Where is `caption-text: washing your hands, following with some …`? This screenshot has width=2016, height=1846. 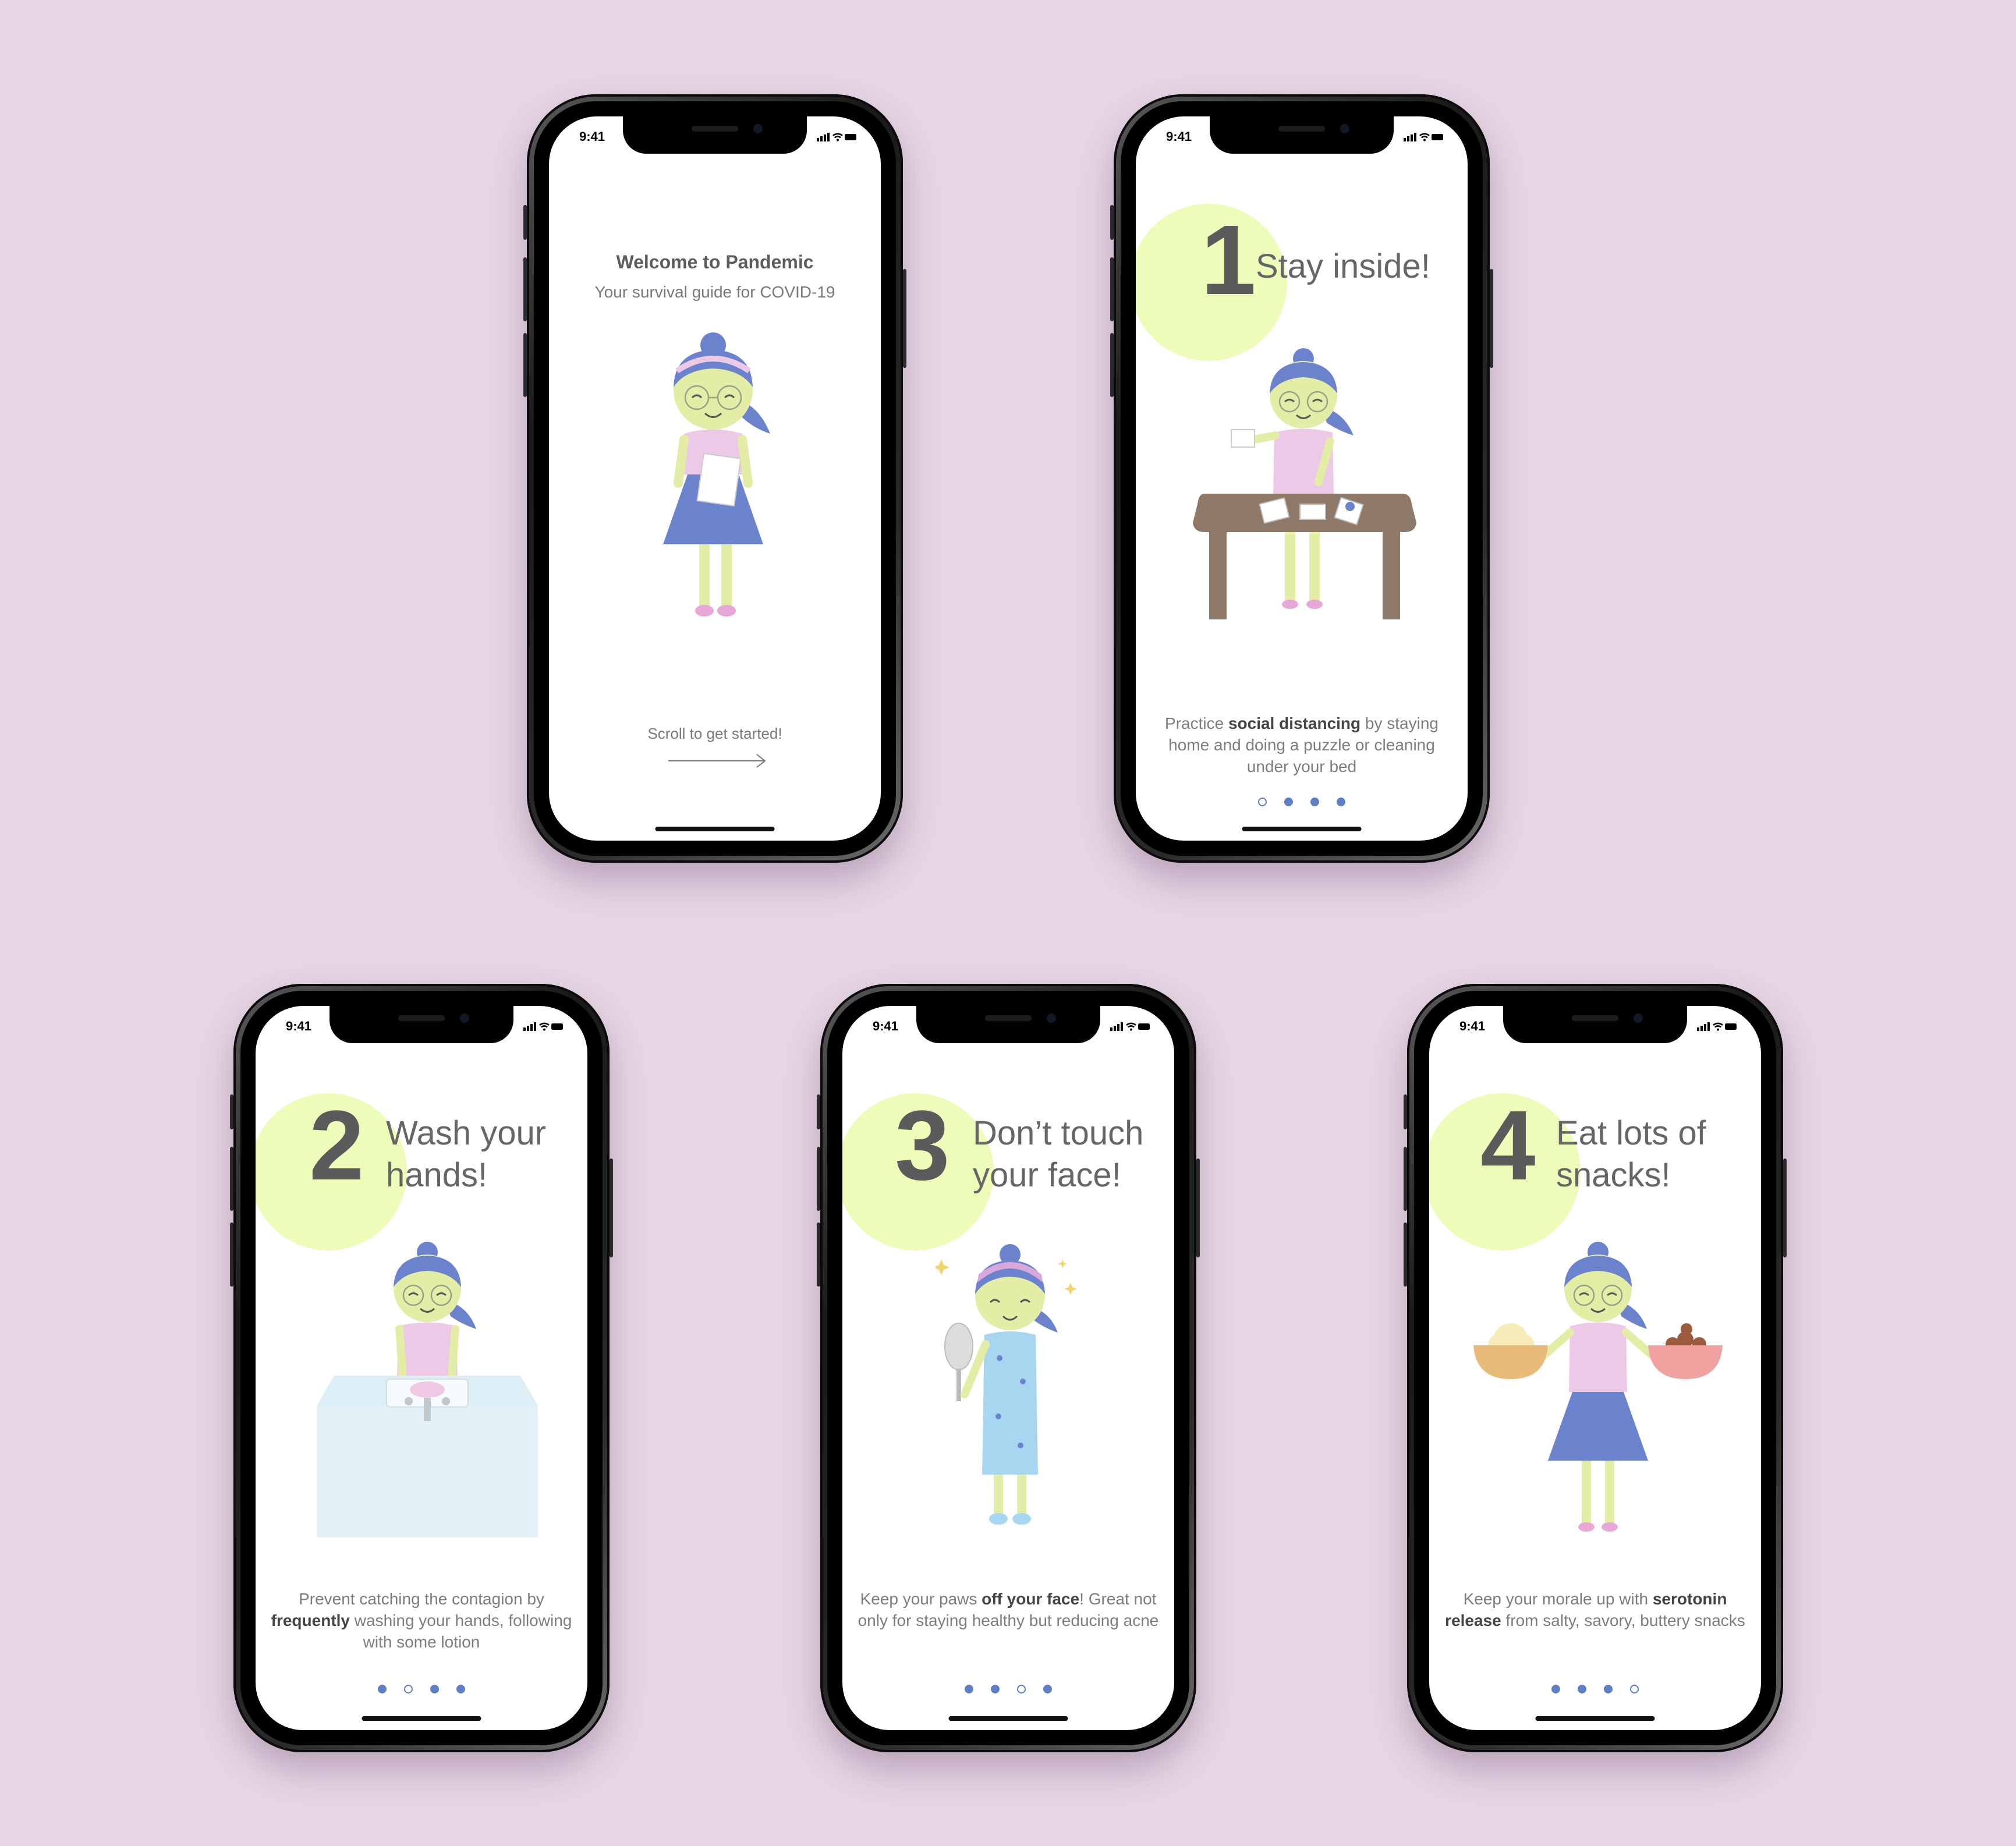 caption-text: washing your hands, following with some … is located at coordinates (461, 1631).